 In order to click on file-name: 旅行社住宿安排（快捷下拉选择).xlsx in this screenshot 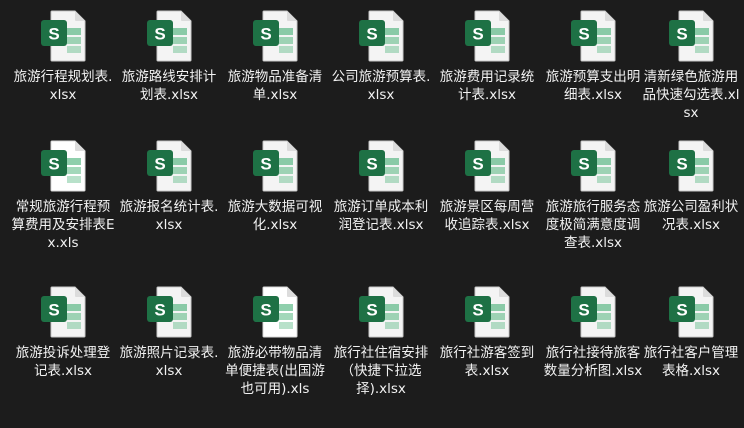, I will do `click(381, 371)`.